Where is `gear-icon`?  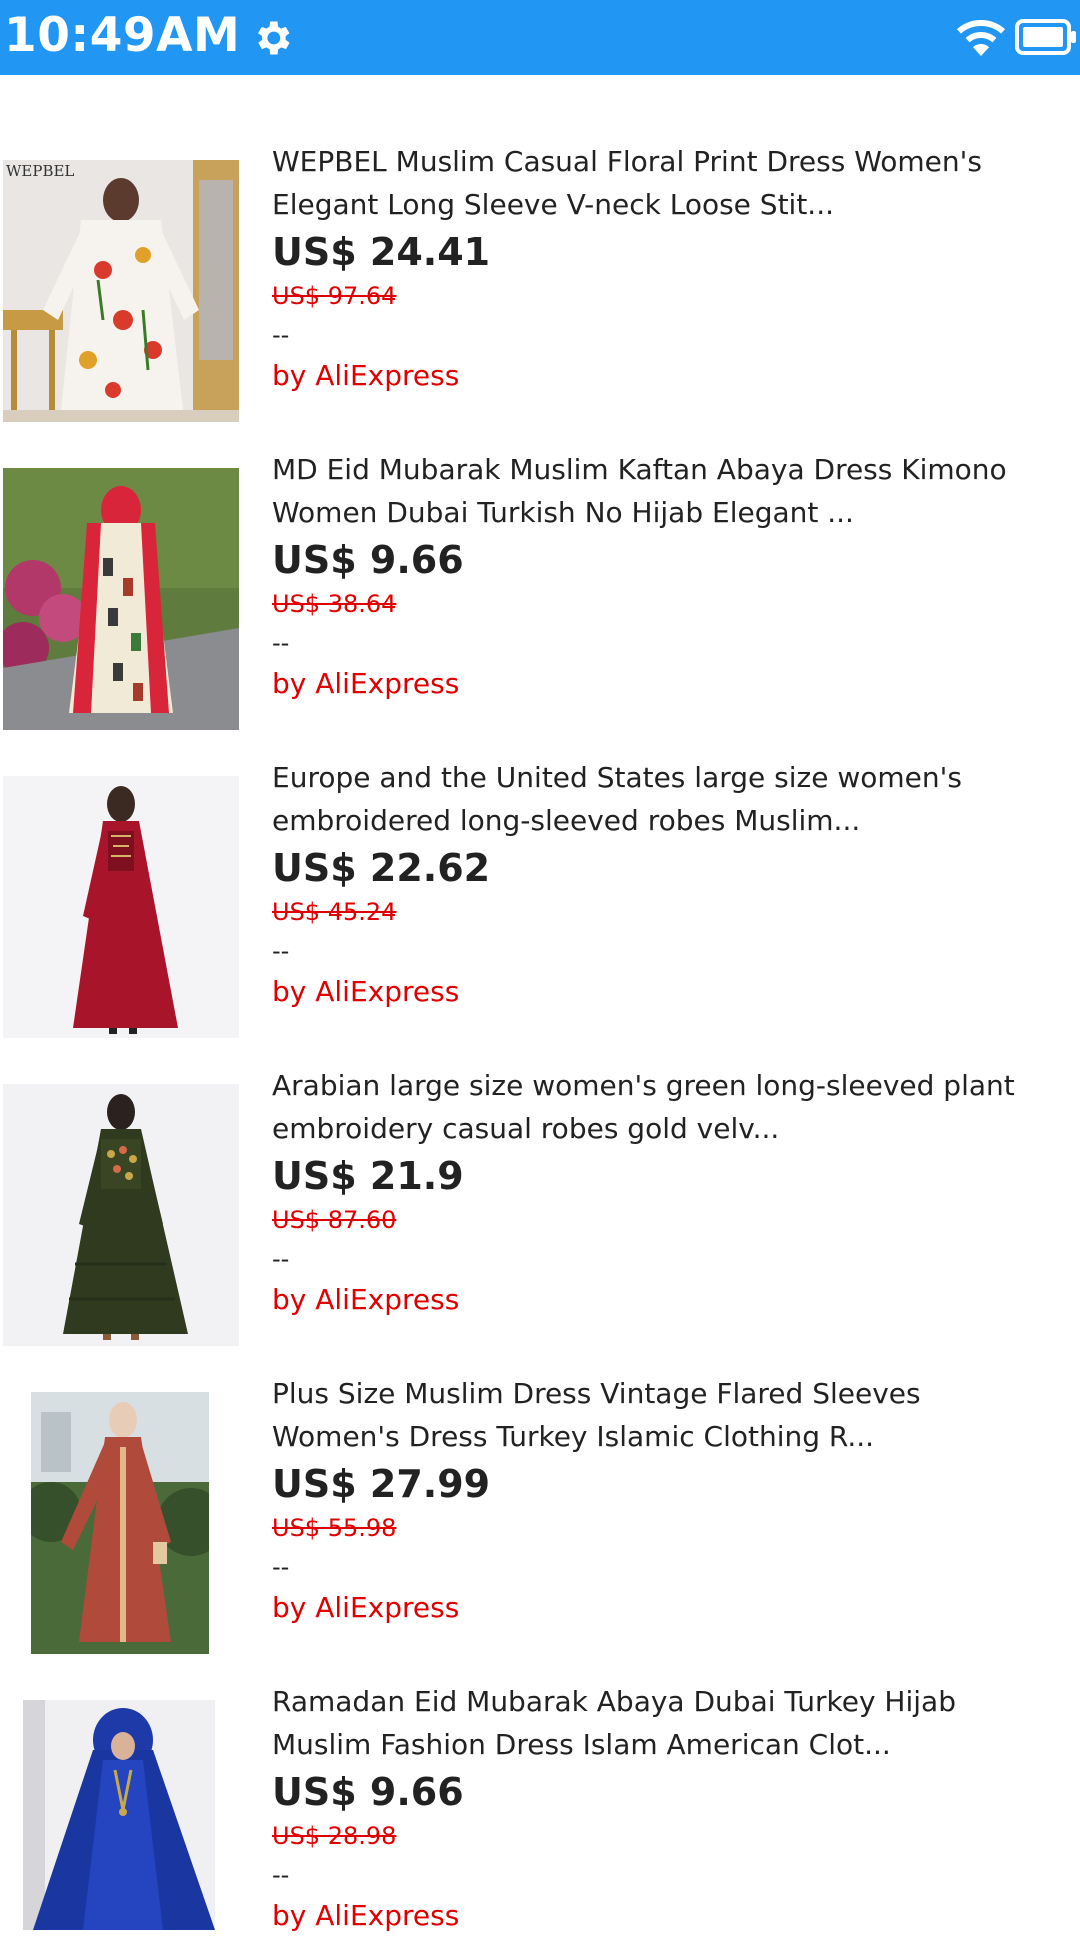 gear-icon is located at coordinates (274, 38).